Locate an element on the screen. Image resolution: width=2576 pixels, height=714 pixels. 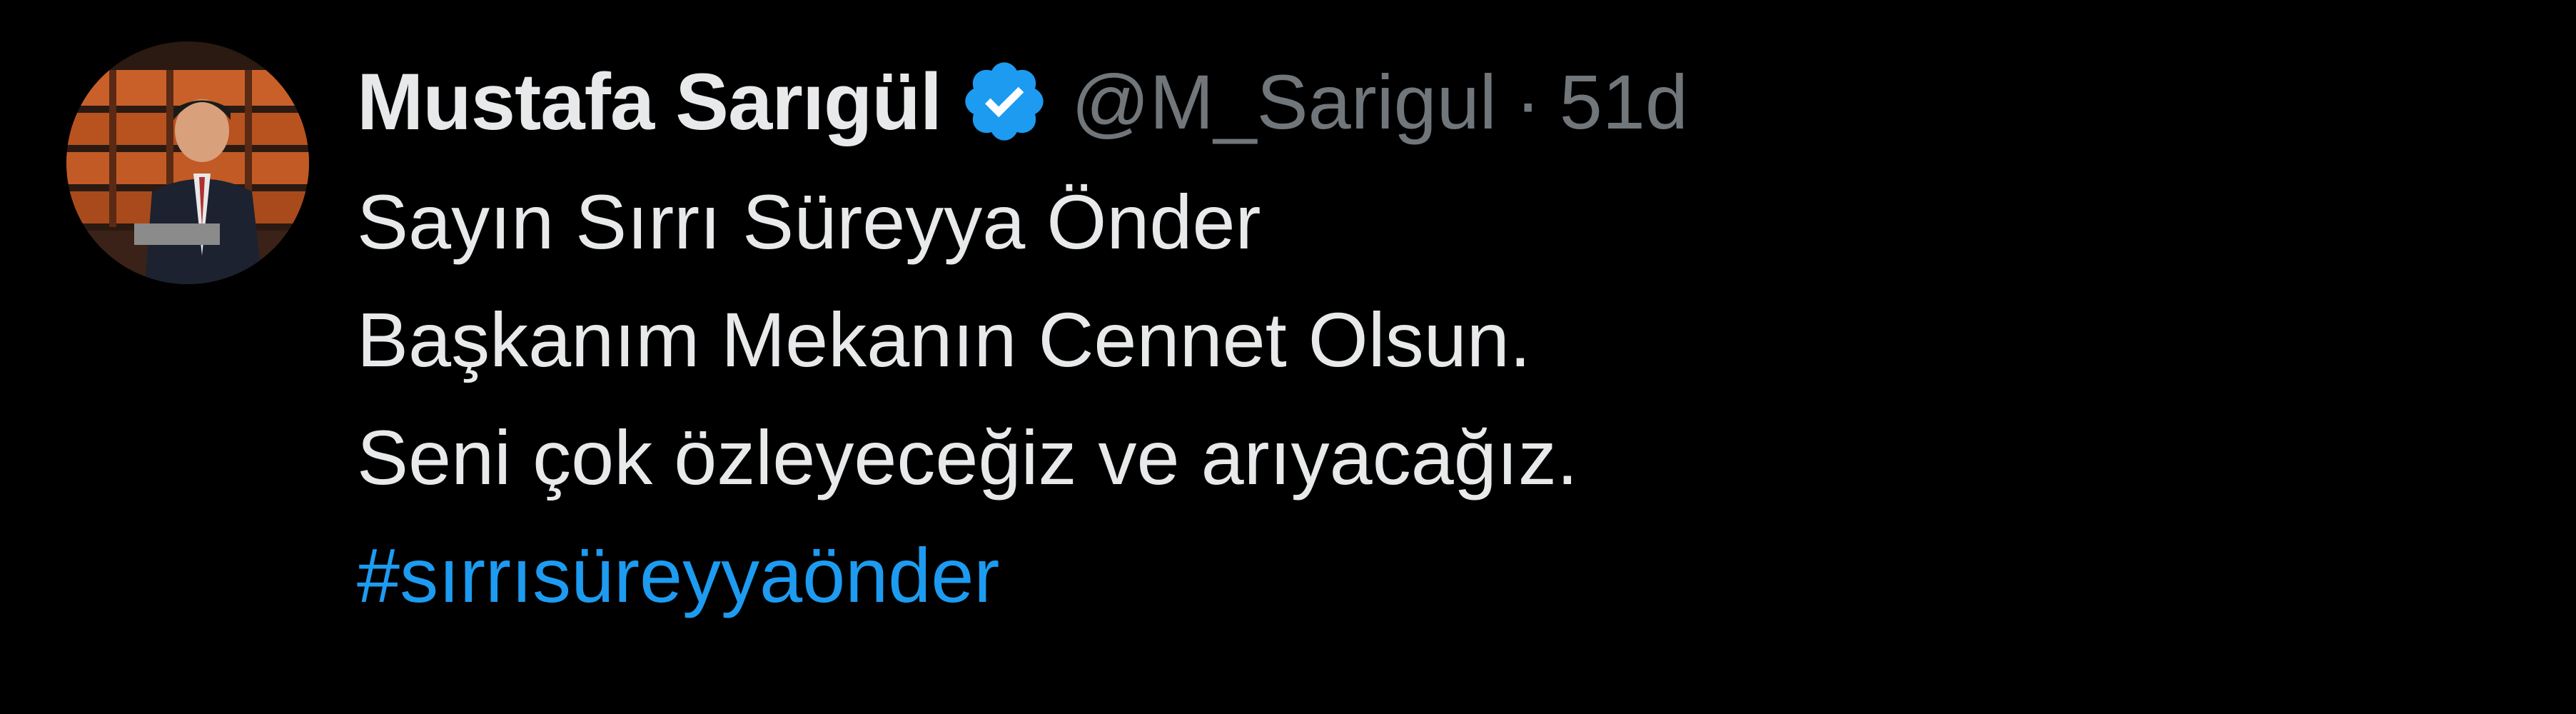
tweet-header: Mustafa Sarıgül @M_Sarigul · 51d is located at coordinates (1427, 101).